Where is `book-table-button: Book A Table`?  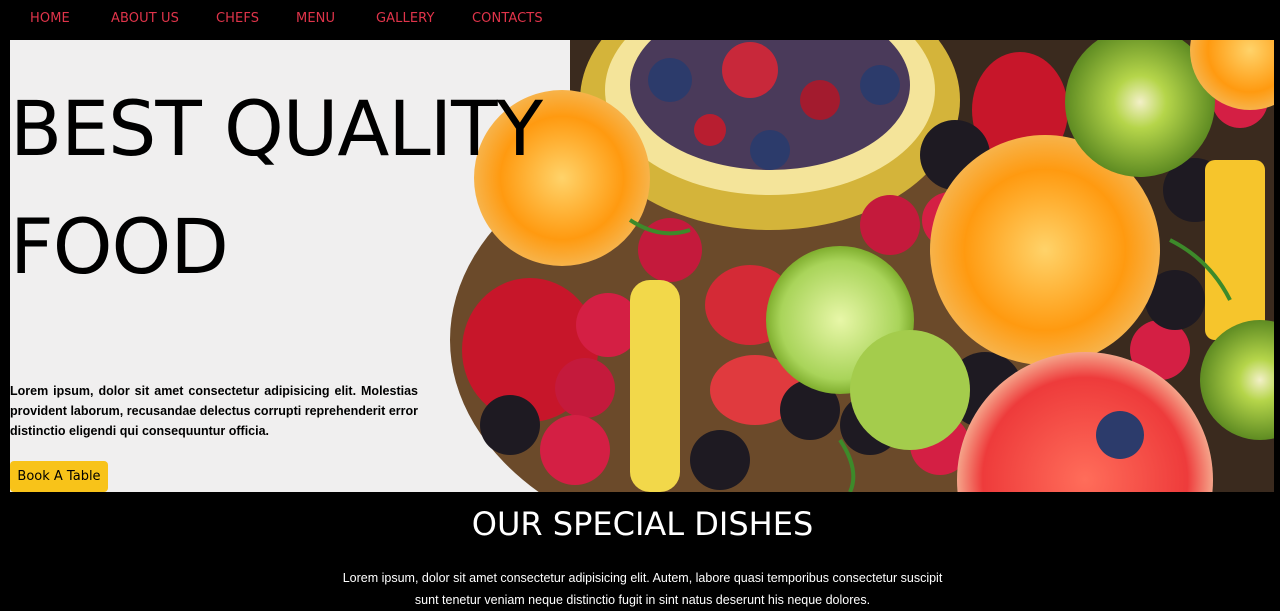 book-table-button: Book A Table is located at coordinates (59, 476).